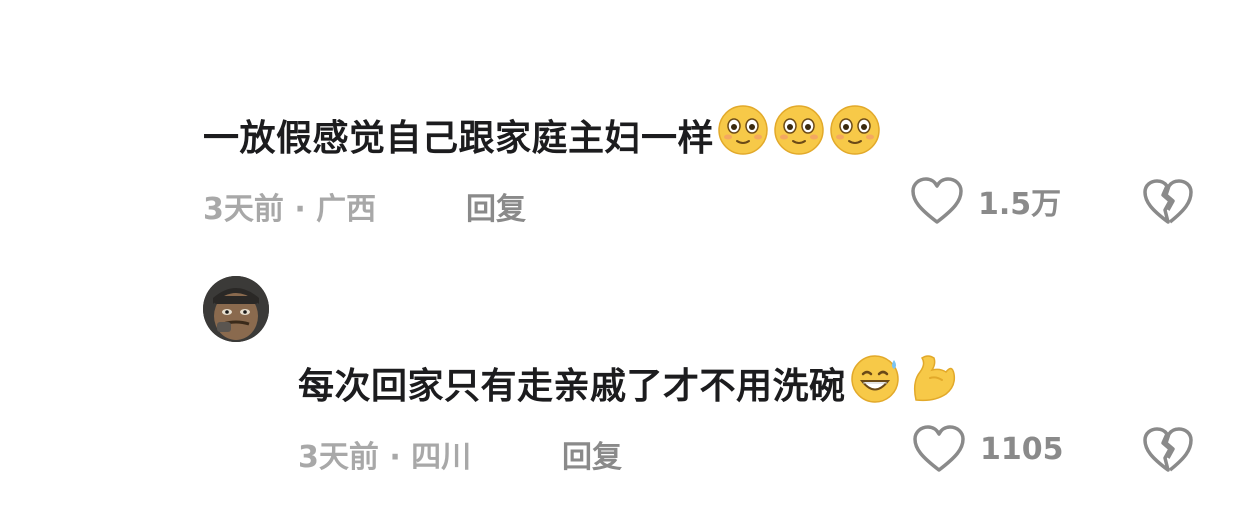 Image resolution: width=1260 pixels, height=529 pixels. I want to click on comment-text: 每次回家只有走亲戚了才不用洗碗, so click(629, 382).